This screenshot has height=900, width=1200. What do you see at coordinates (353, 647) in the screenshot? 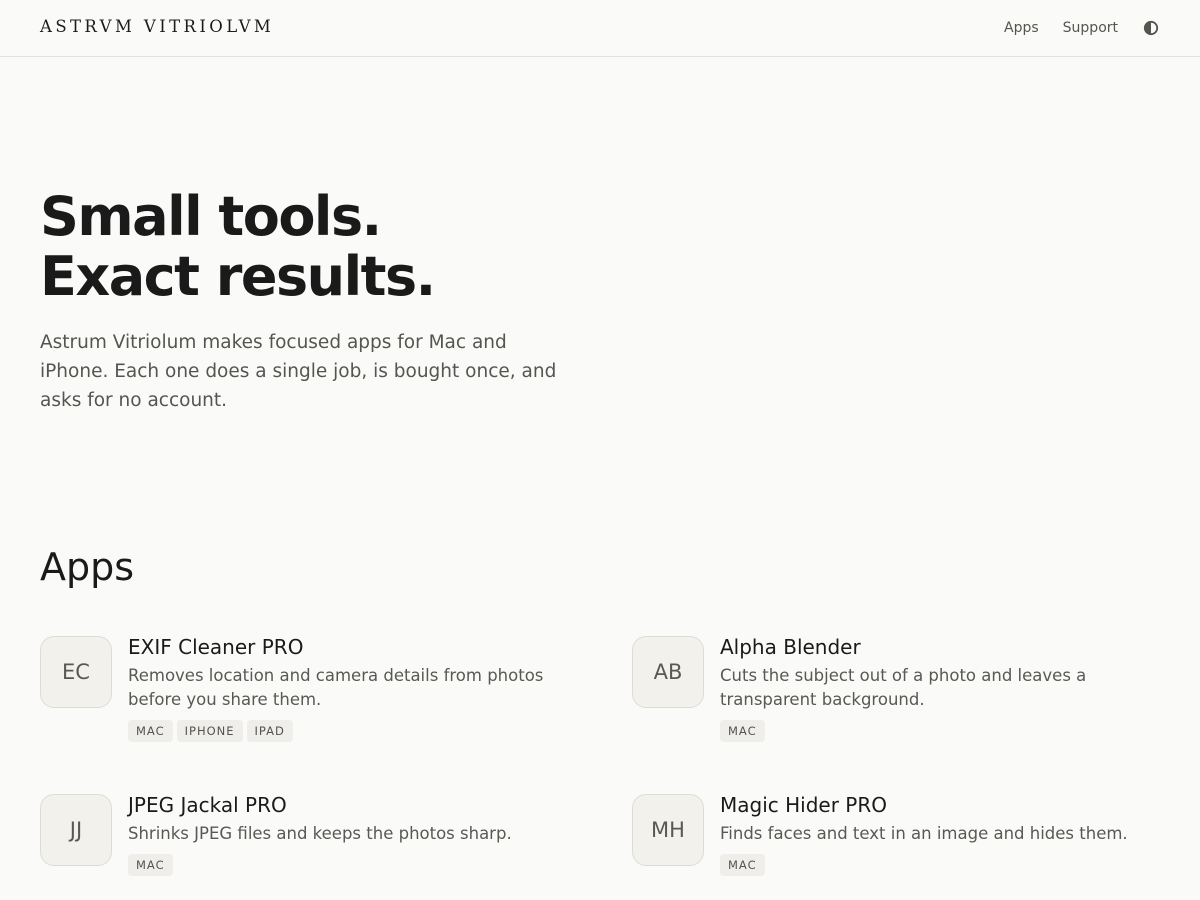
I see `app-name: EXIF Cleaner PRO` at bounding box center [353, 647].